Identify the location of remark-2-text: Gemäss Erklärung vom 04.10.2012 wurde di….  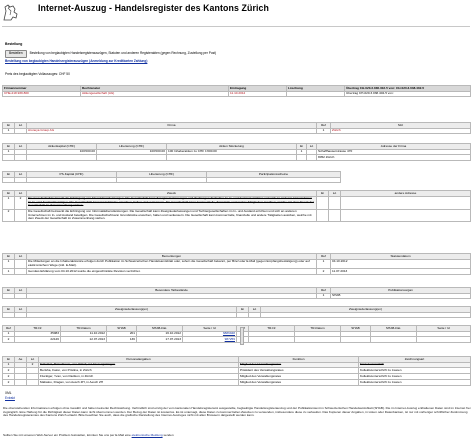
(171, 271).